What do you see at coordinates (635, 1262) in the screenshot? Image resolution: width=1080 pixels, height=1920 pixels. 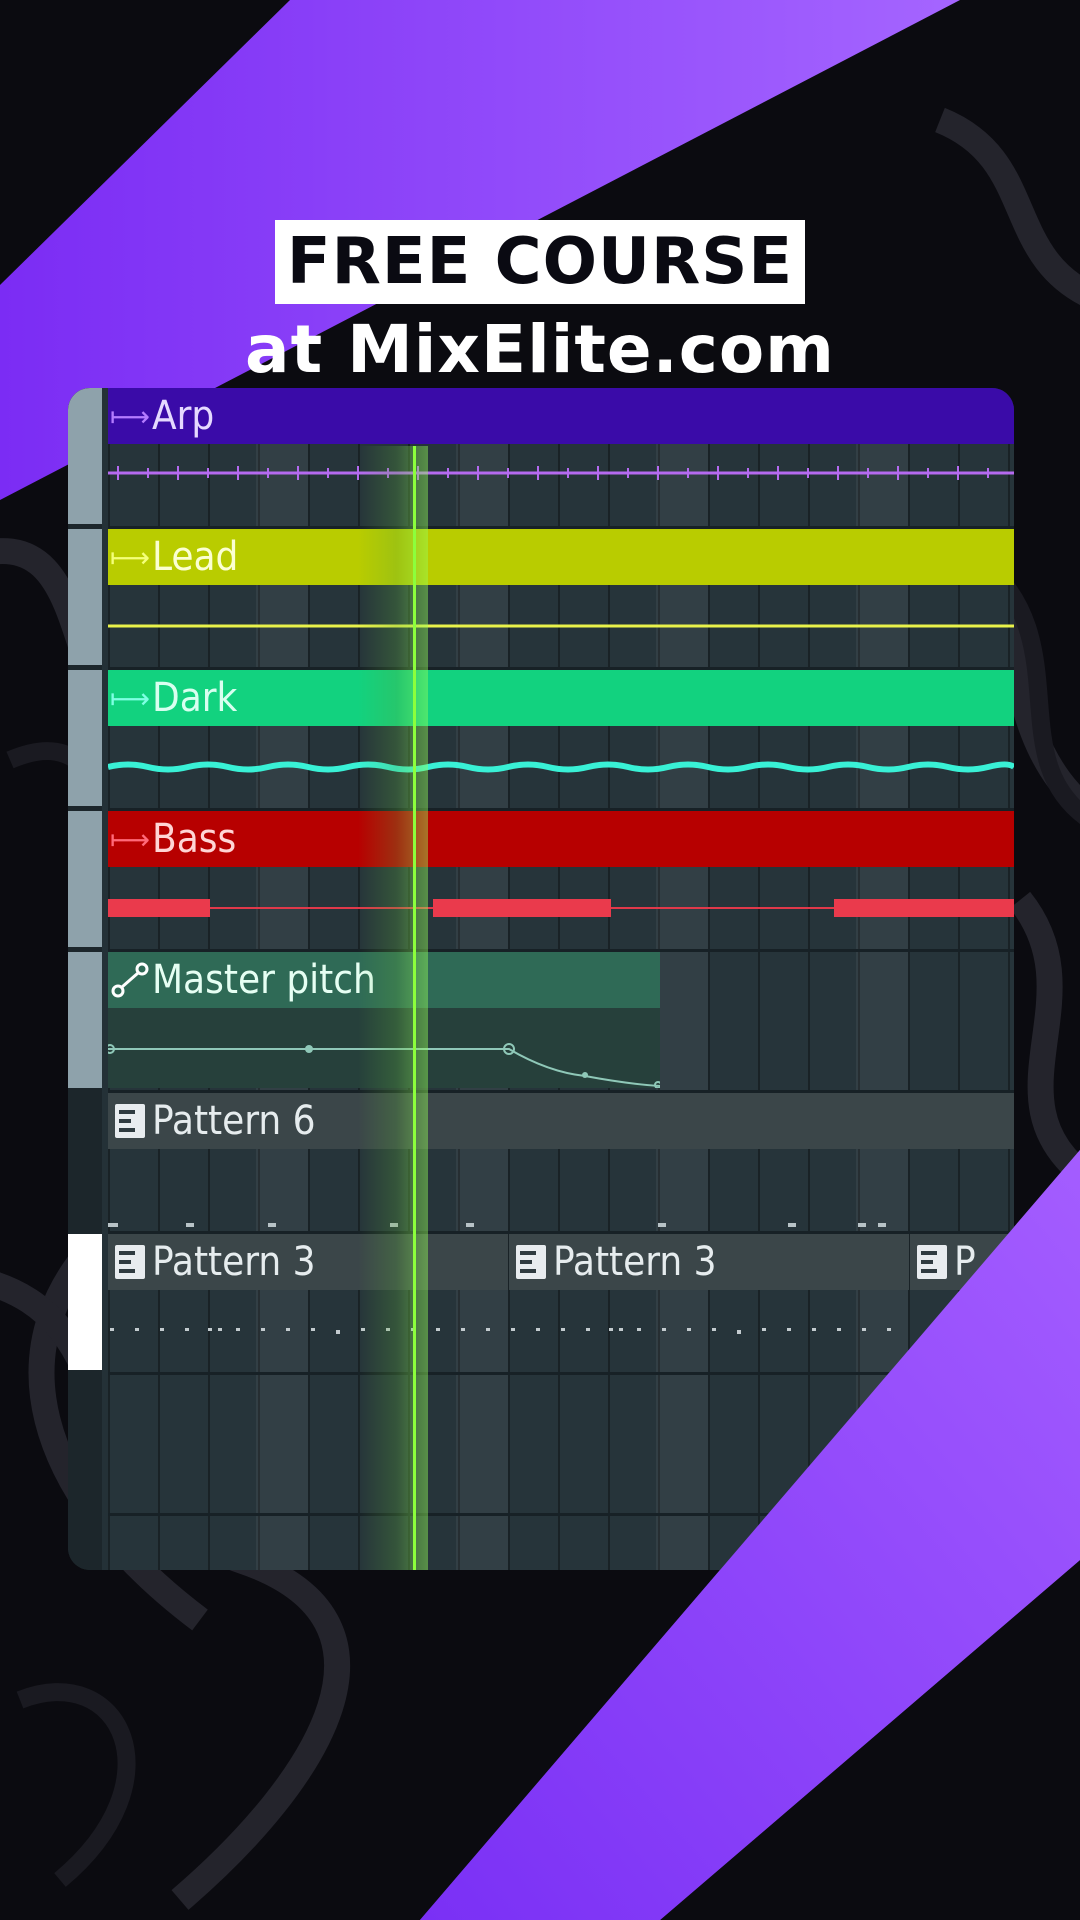 I see `clip-pattern-3-b-label: Pattern 3` at bounding box center [635, 1262].